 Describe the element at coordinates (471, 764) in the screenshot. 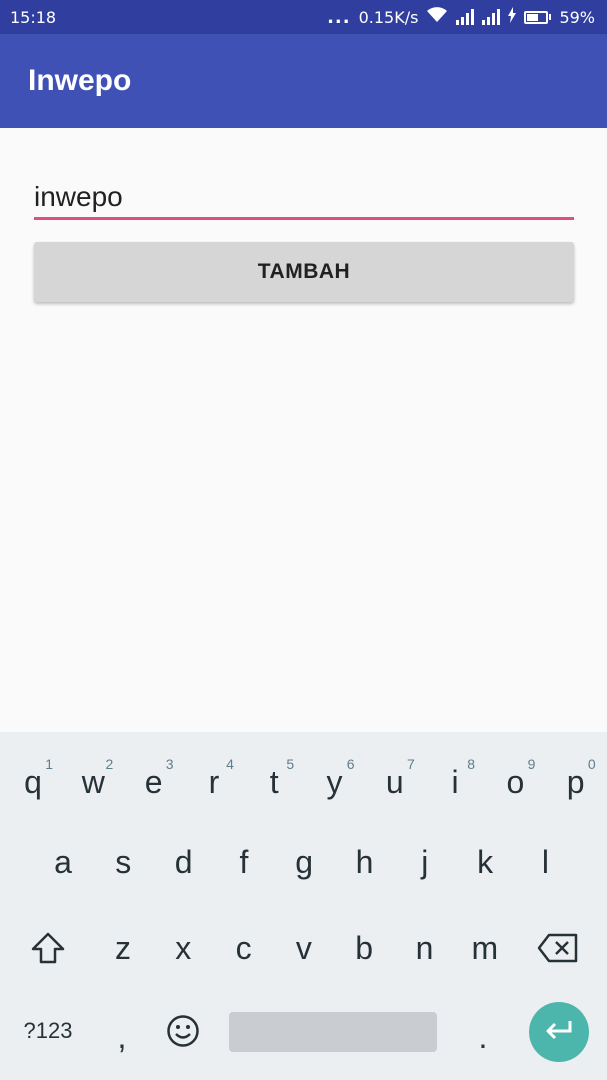

I see `key-number-hint: 8` at that location.